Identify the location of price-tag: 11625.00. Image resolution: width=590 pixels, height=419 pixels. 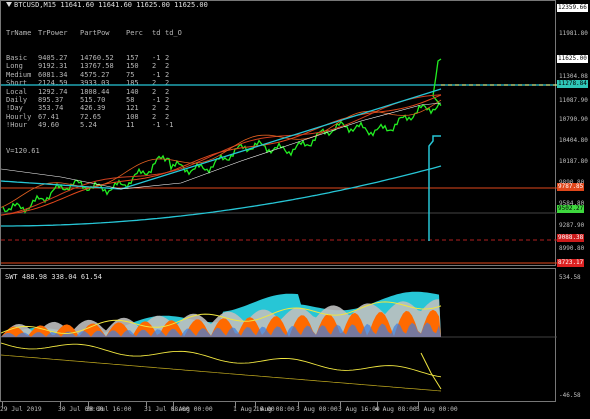
(572, 59).